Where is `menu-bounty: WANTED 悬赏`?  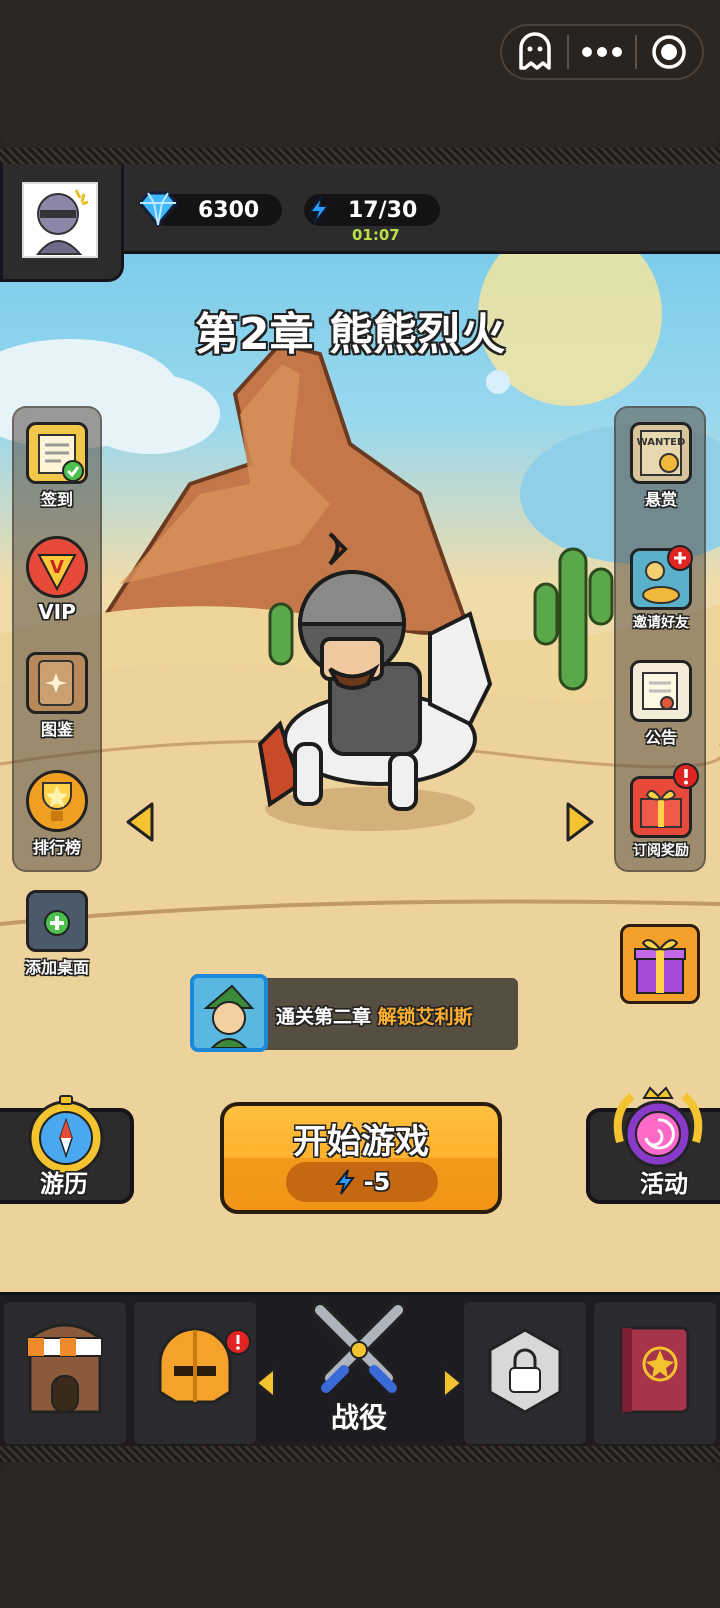 menu-bounty: WANTED 悬赏 is located at coordinates (661, 466).